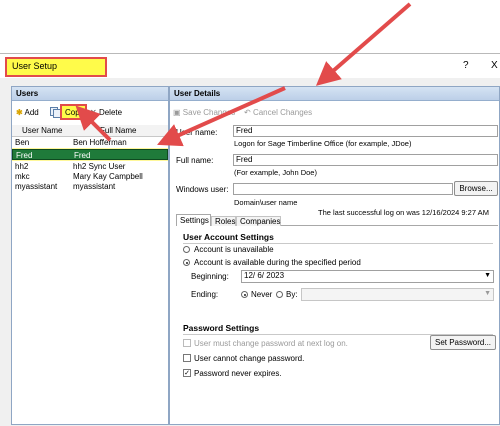 The width and height of the screenshot is (500, 426). Describe the element at coordinates (93, 123) in the screenshot. I see `arrow-to-copy` at that location.